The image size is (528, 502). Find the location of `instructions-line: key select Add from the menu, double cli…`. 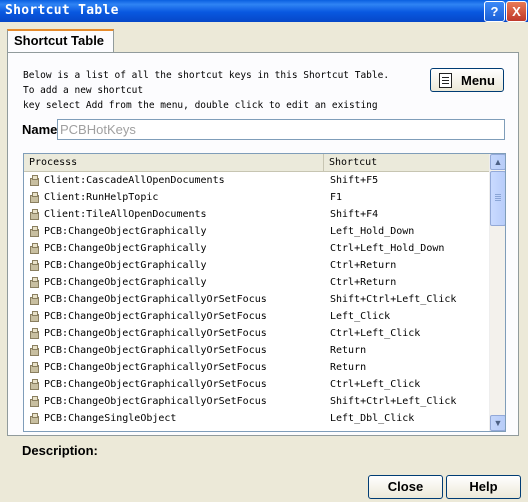

instructions-line: key select Add from the menu, double cli… is located at coordinates (200, 105).